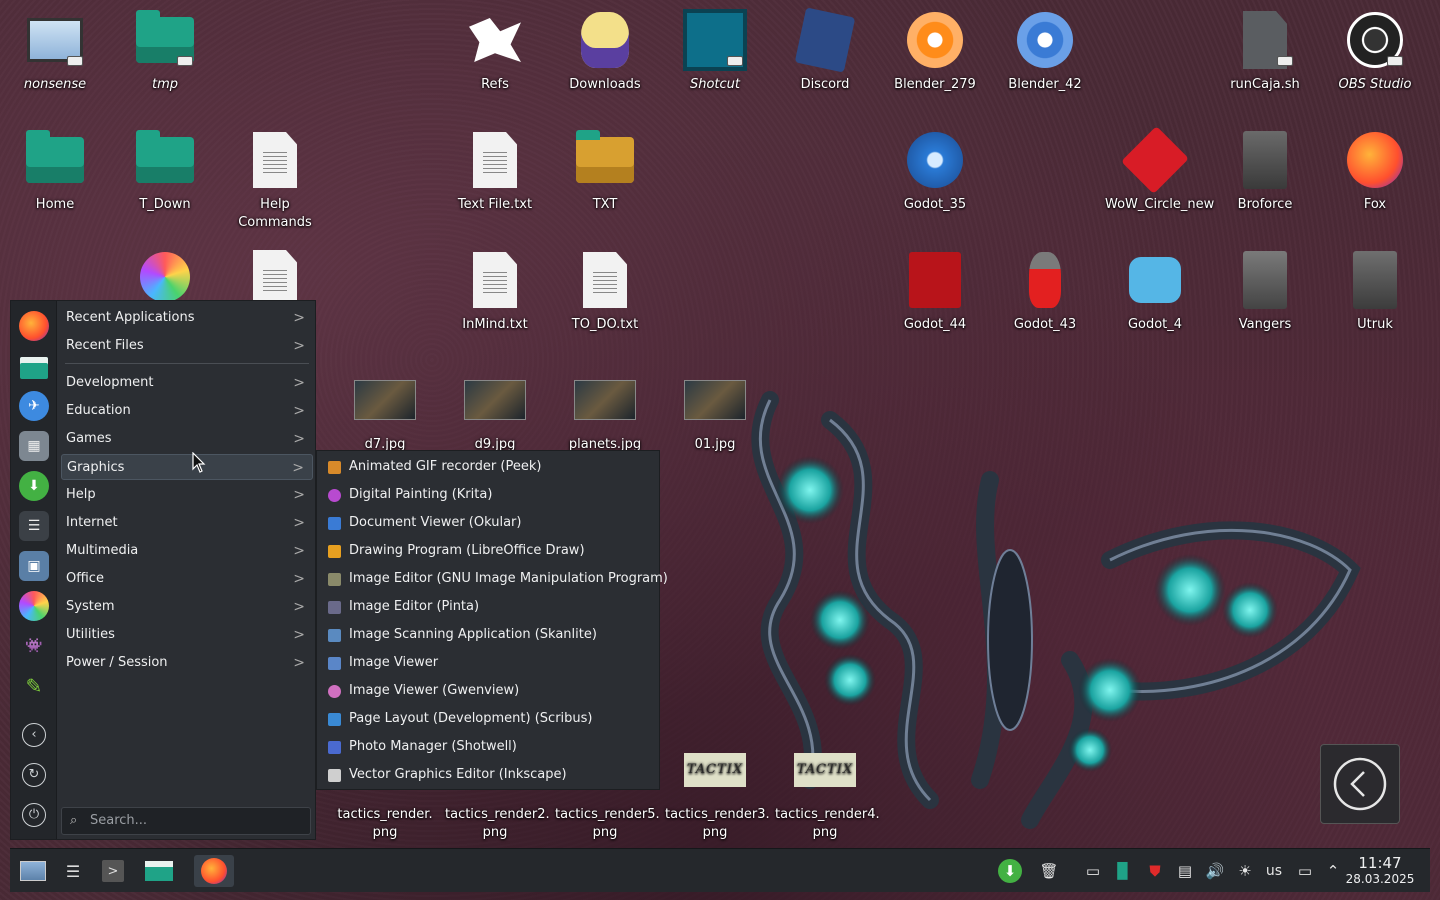 This screenshot has width=1440, height=900. What do you see at coordinates (113, 871) in the screenshot?
I see `terminal-taskbar-button: >` at bounding box center [113, 871].